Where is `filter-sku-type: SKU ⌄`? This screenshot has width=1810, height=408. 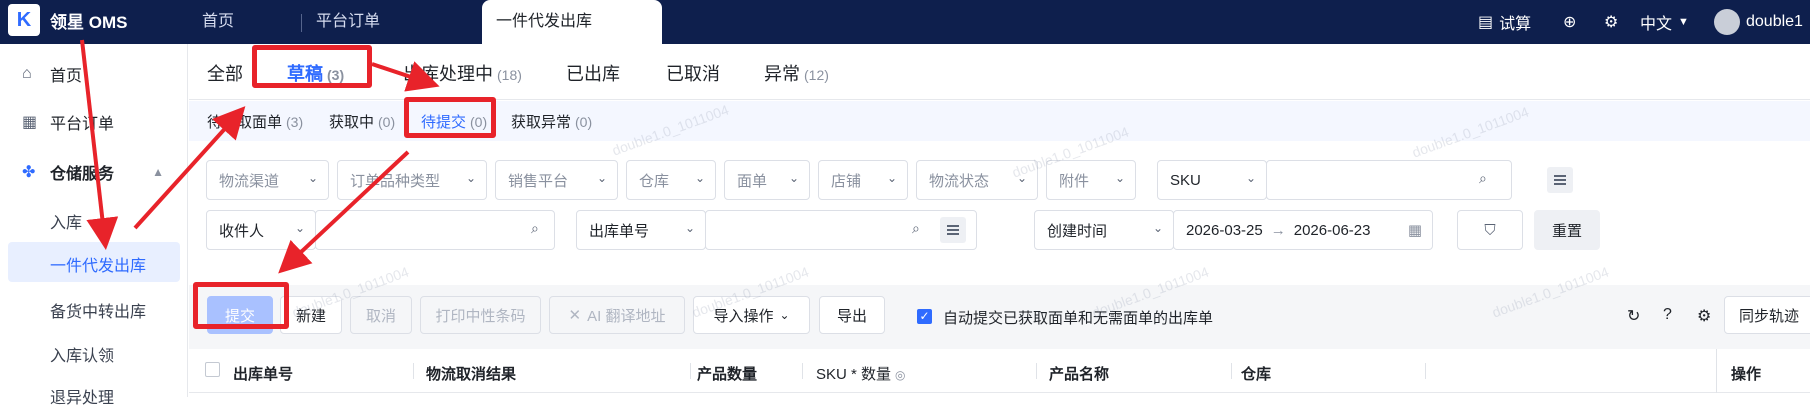
filter-sku-type: SKU ⌄ is located at coordinates (1212, 180).